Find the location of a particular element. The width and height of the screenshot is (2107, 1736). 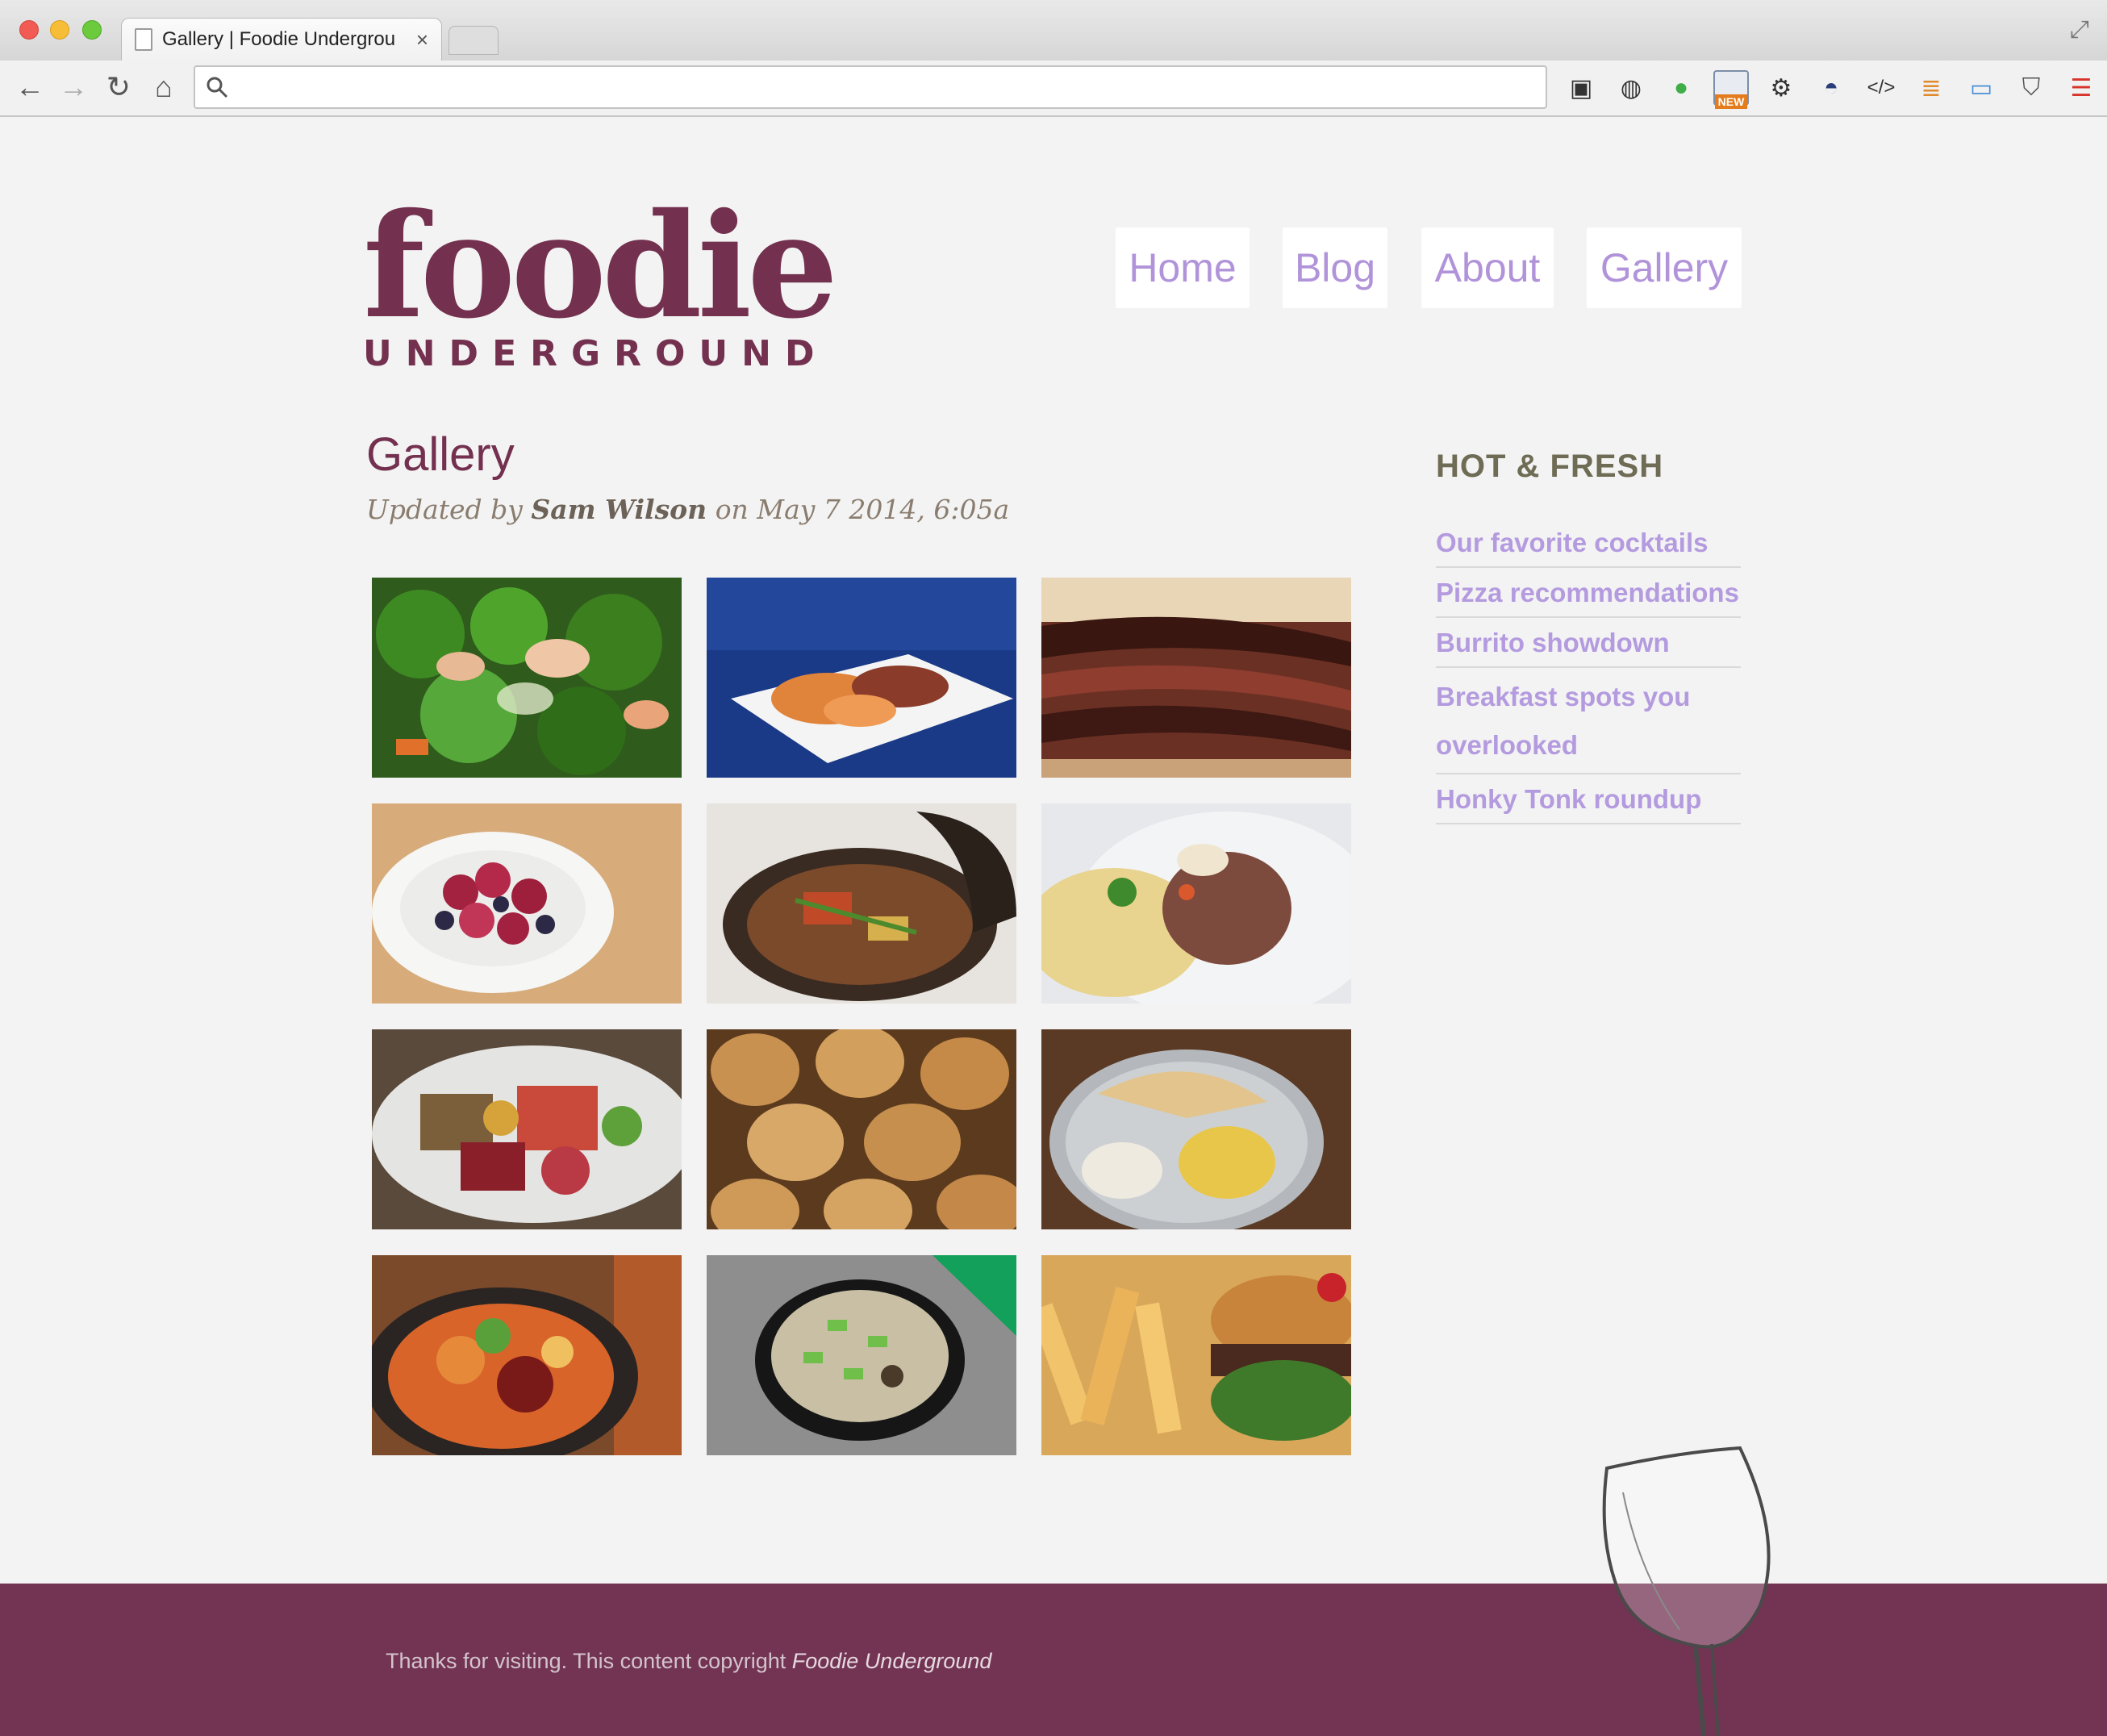

byline-author: Sam Wilson is located at coordinates (619, 509).